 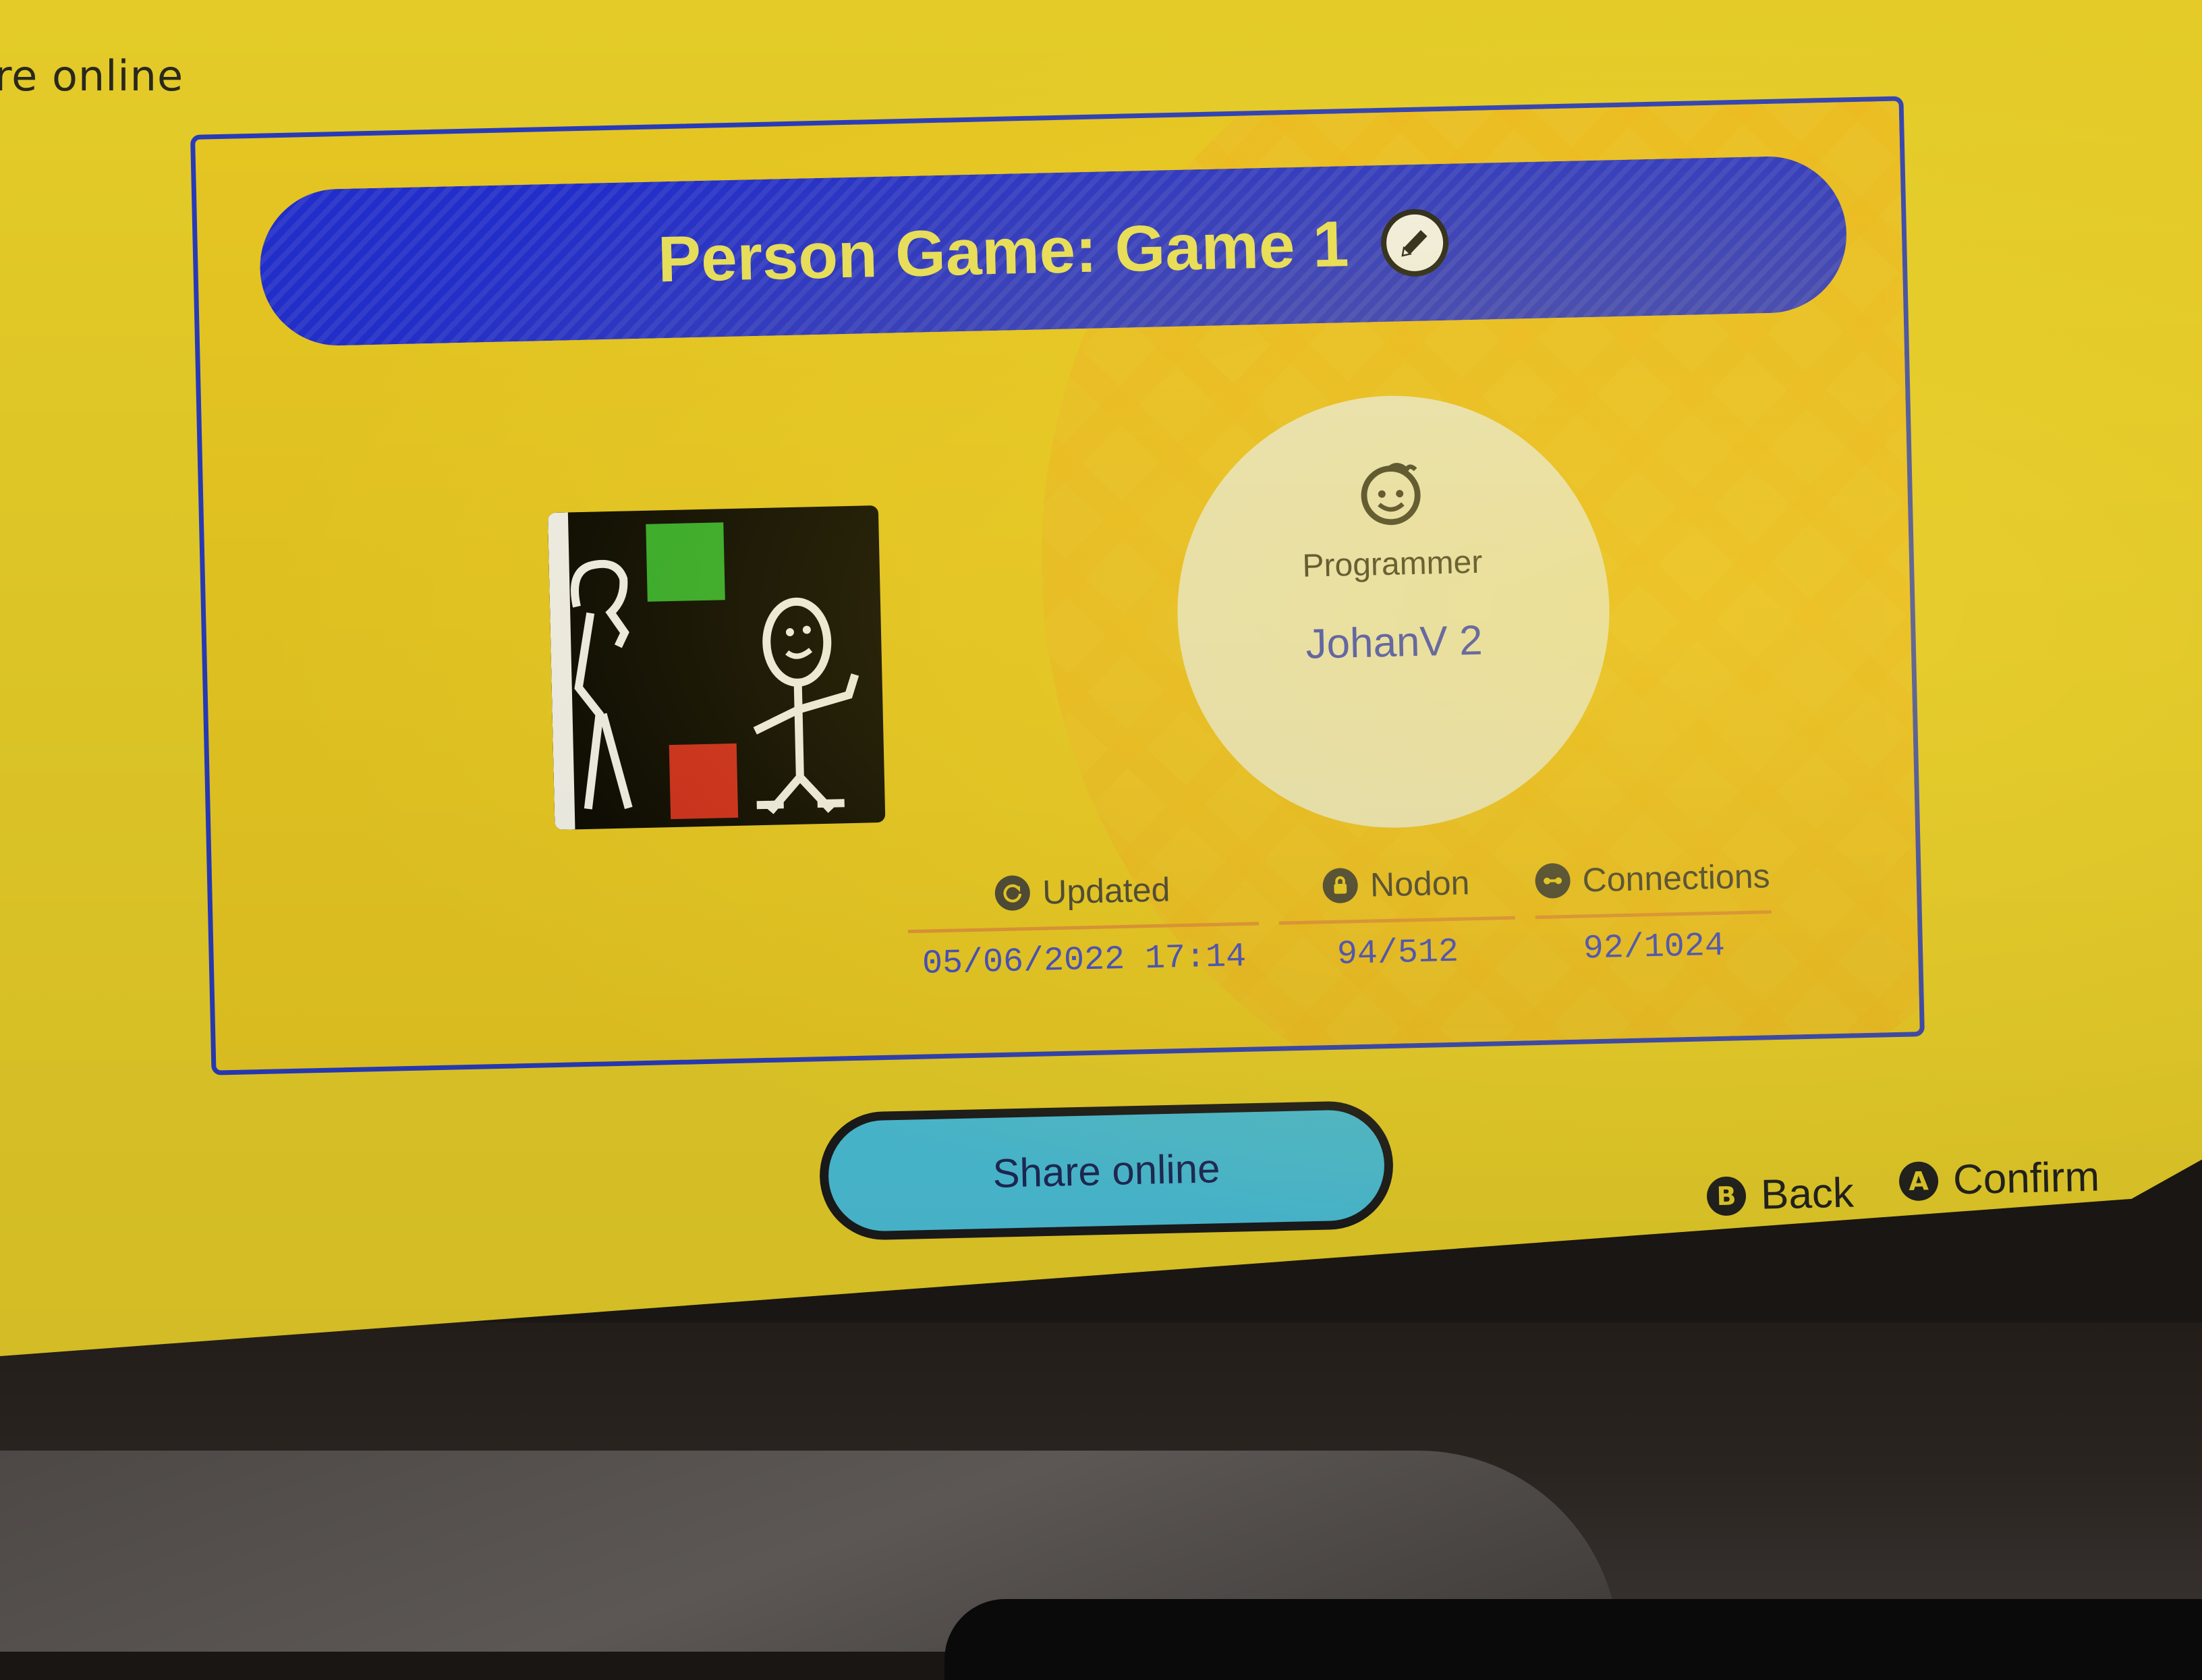 What do you see at coordinates (1654, 947) in the screenshot?
I see `stat-connections-value: 92/1024` at bounding box center [1654, 947].